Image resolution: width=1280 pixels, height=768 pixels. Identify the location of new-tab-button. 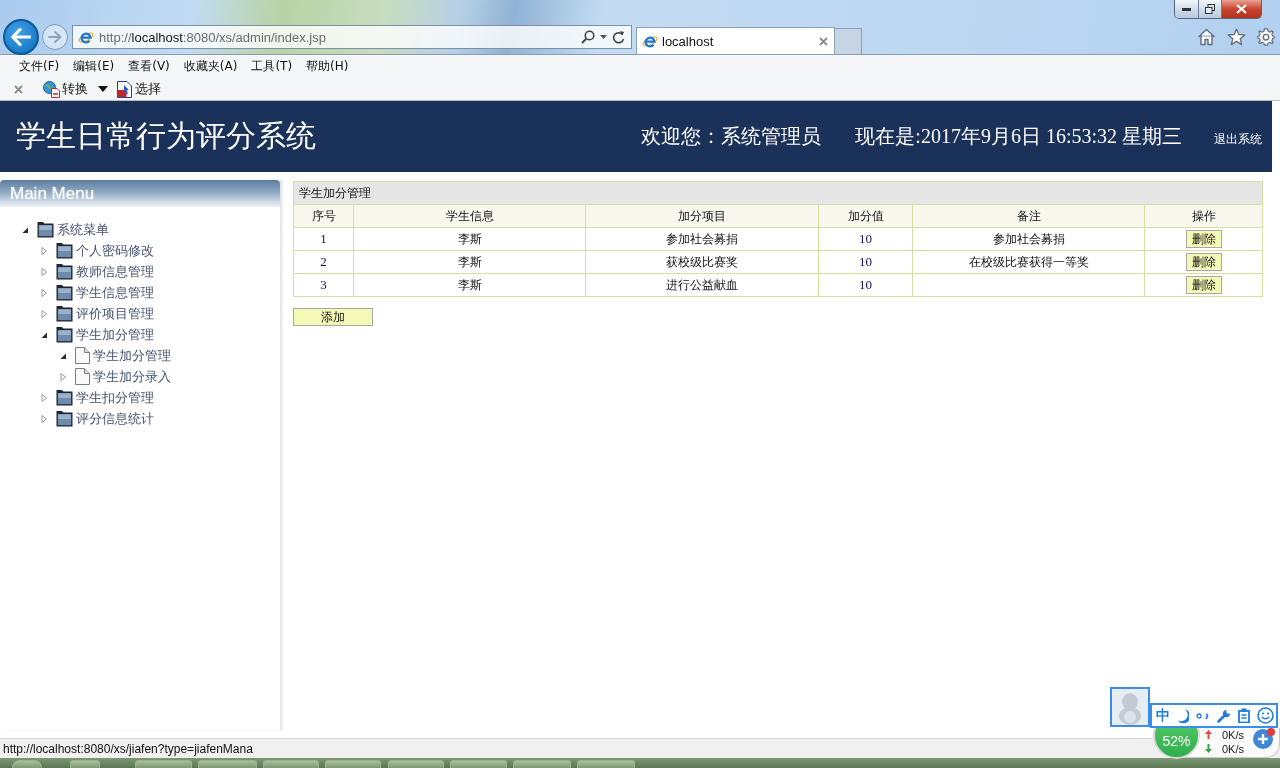
(848, 41).